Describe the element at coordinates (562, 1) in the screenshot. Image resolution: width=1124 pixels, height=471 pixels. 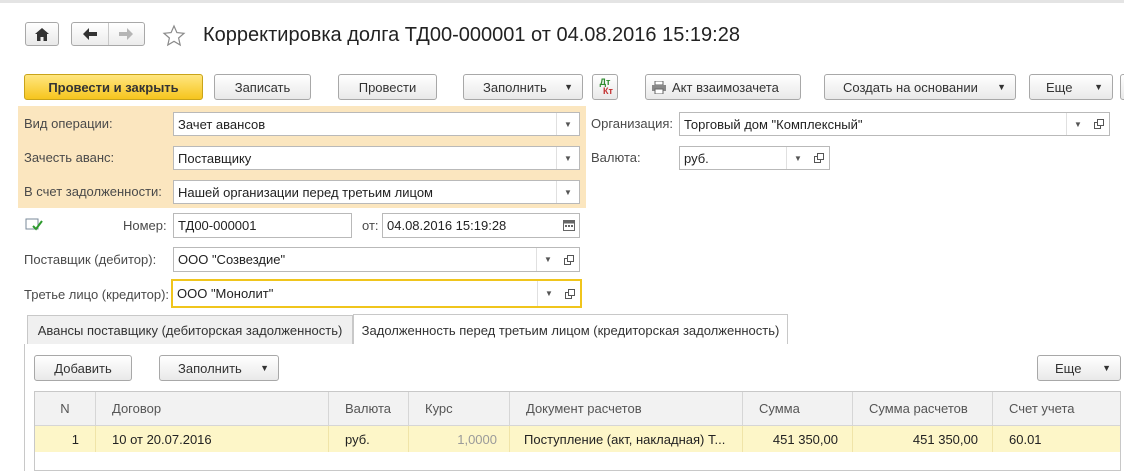
I see `window-top-edge` at that location.